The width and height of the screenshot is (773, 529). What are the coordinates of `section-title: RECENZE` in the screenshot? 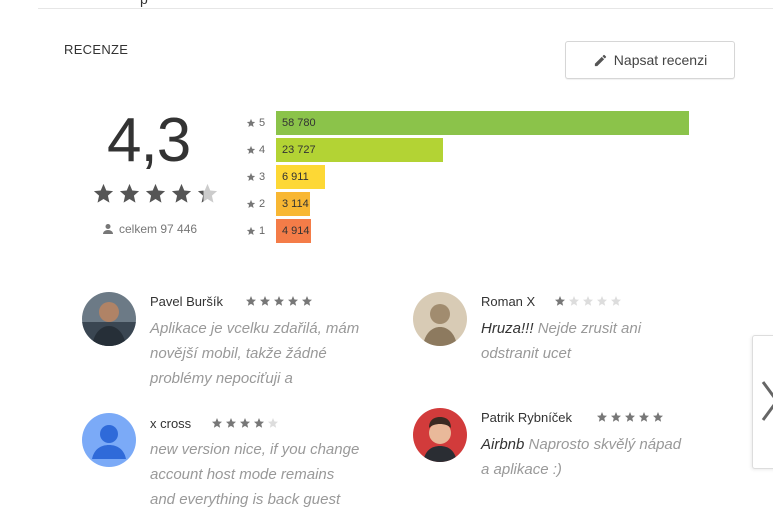 It's located at (96, 49).